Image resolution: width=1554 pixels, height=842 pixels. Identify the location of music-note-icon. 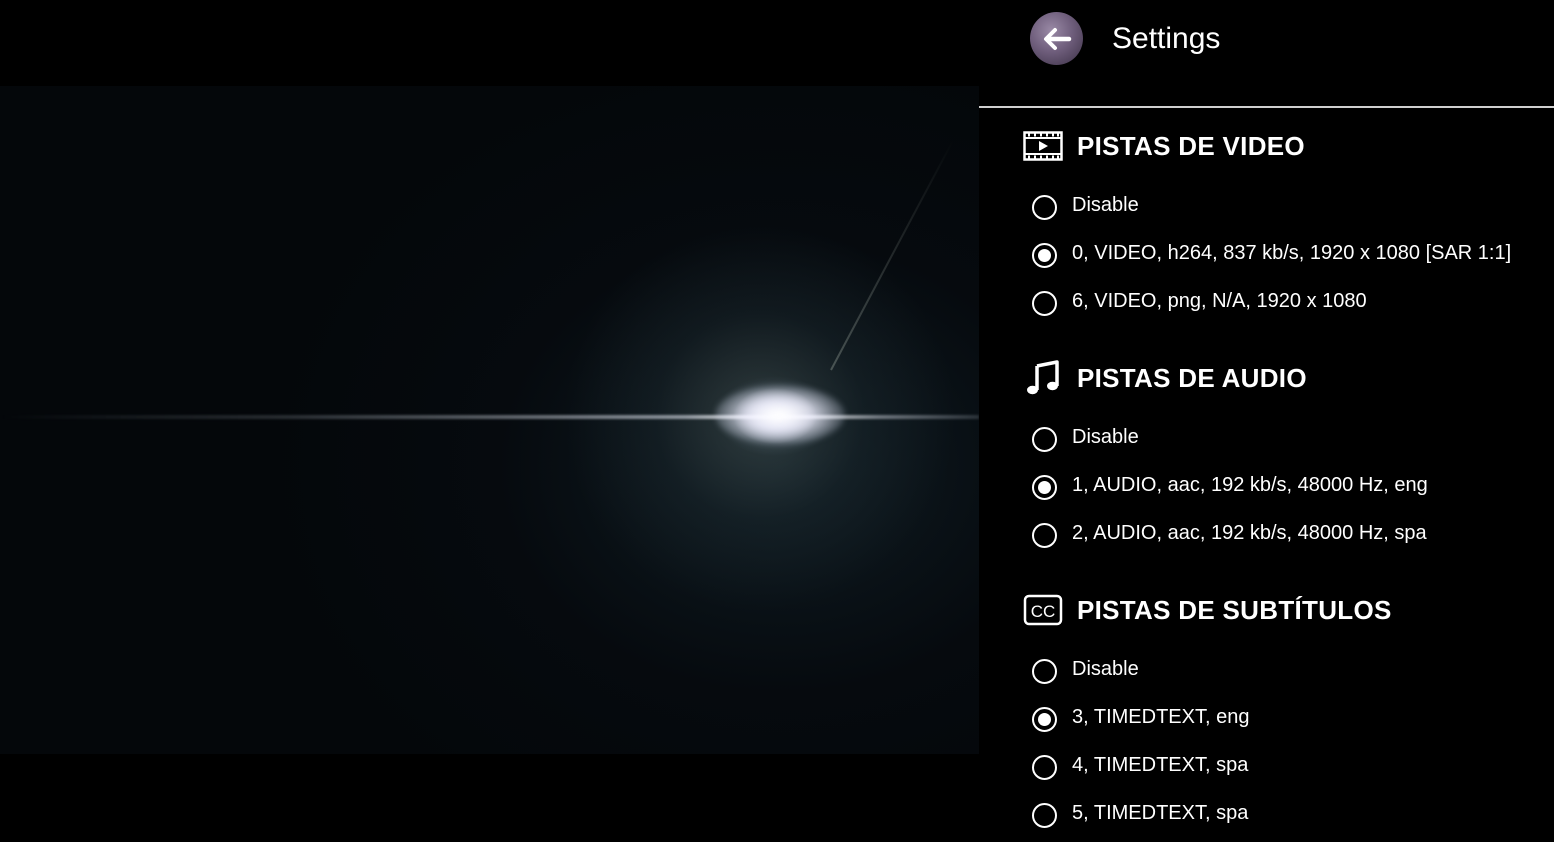
(1043, 378).